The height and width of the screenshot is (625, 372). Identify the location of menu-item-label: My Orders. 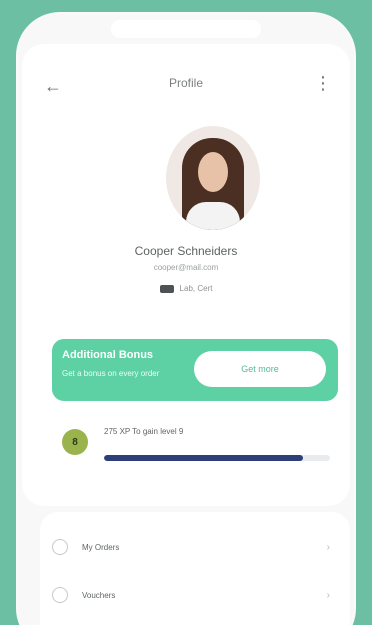
(101, 547).